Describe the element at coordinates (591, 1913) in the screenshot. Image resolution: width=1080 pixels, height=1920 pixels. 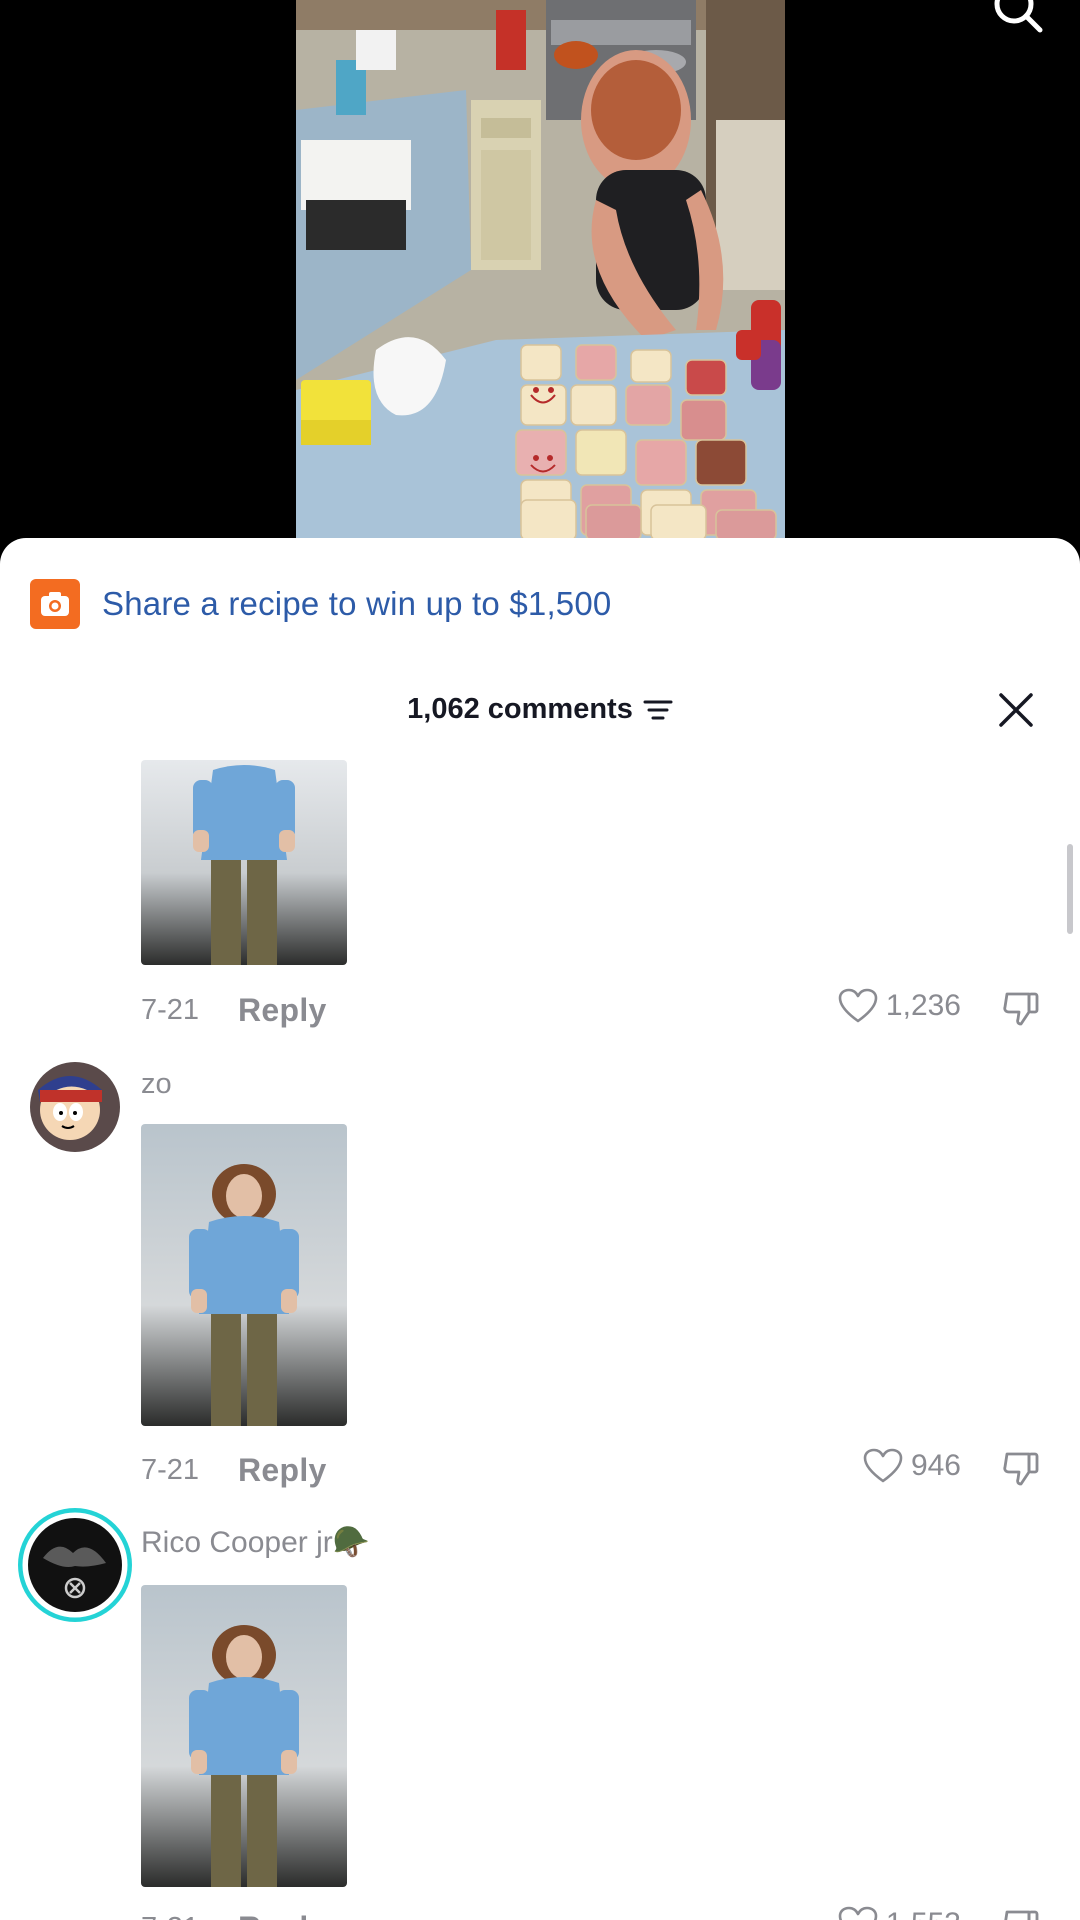
I see `comment-meta: 7-21 Reply 1,553` at that location.